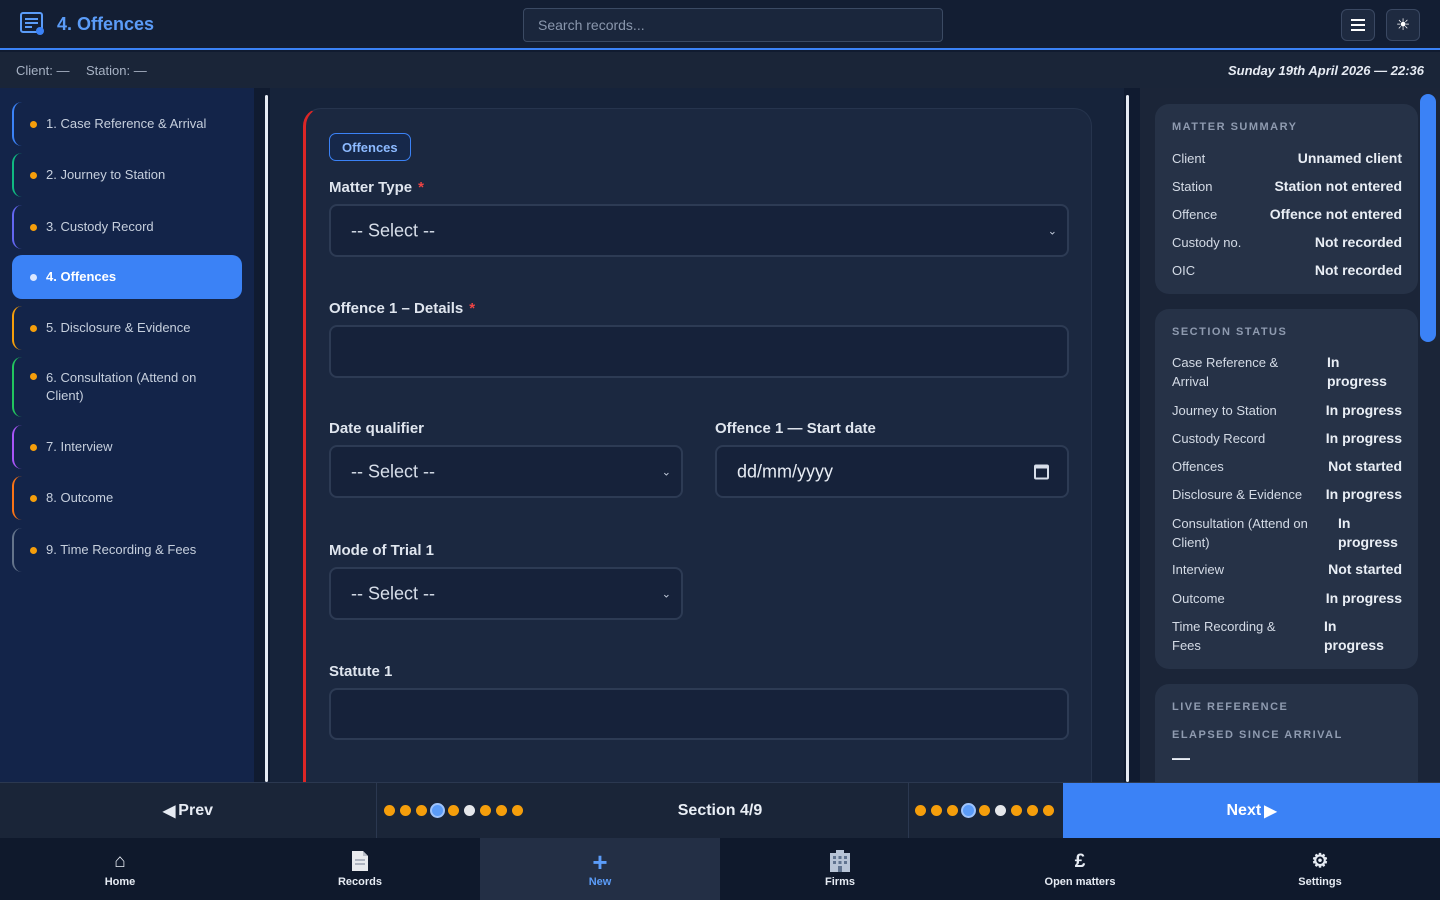 This screenshot has height=900, width=1440. Describe the element at coordinates (892, 471) in the screenshot. I see `start-date-input: dd/mm/yyyy` at that location.